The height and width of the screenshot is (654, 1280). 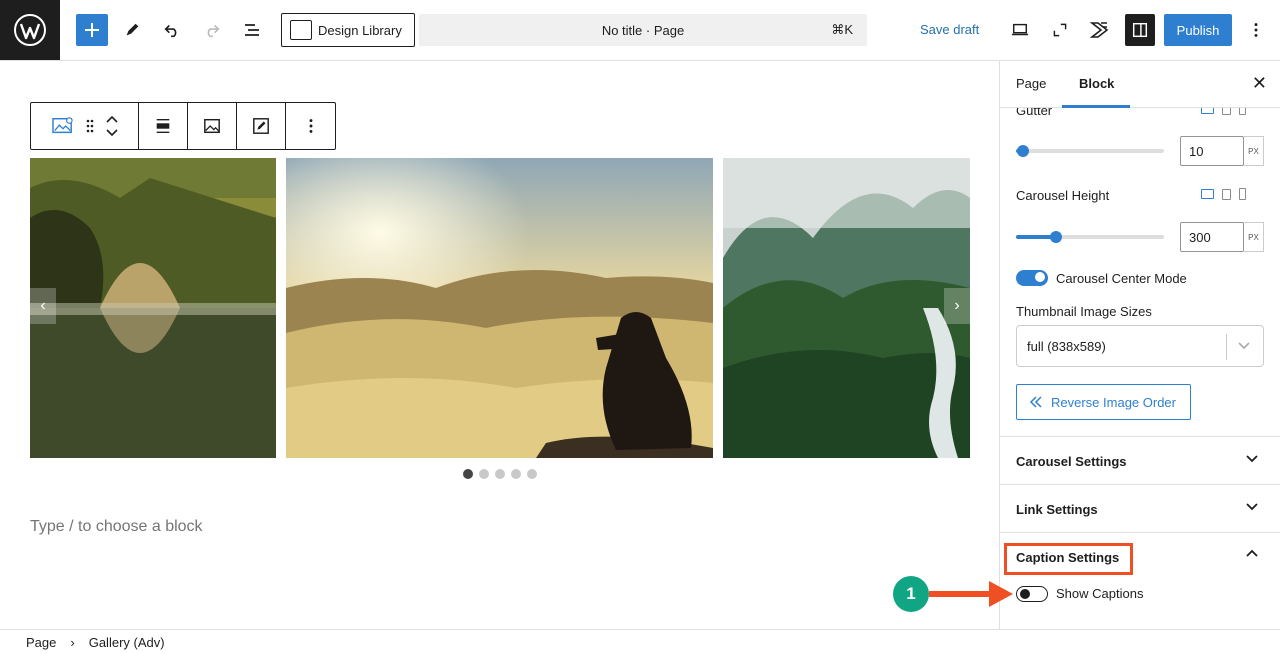 I want to click on breadcrumb-item-gallery: Gallery (Adv), so click(x=127, y=642).